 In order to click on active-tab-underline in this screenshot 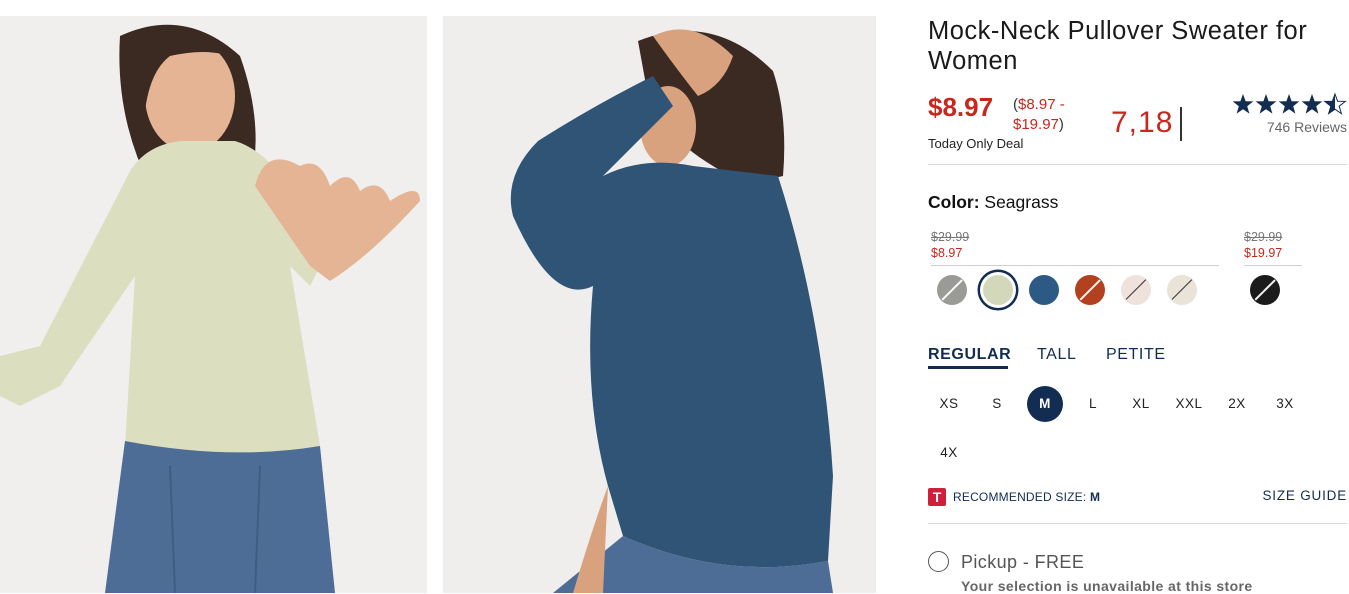, I will do `click(968, 367)`.